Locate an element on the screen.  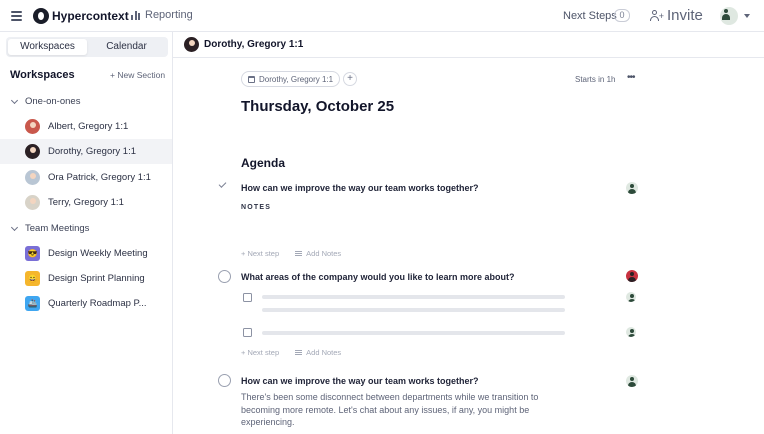
sidebar-item-ora-patrick-gregory: Ora Patrick, Gregory 1:1 is located at coordinates (86, 177).